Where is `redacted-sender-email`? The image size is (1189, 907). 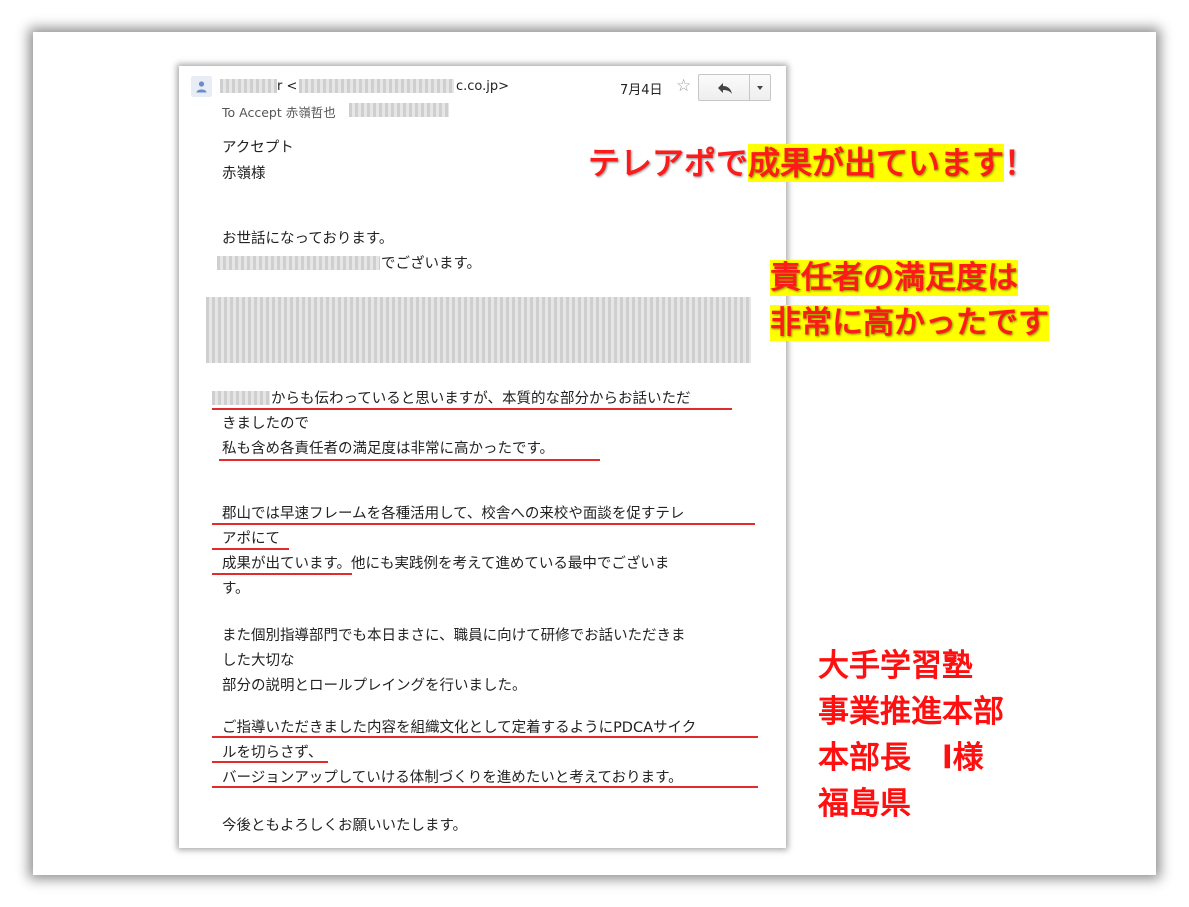 redacted-sender-email is located at coordinates (376, 86).